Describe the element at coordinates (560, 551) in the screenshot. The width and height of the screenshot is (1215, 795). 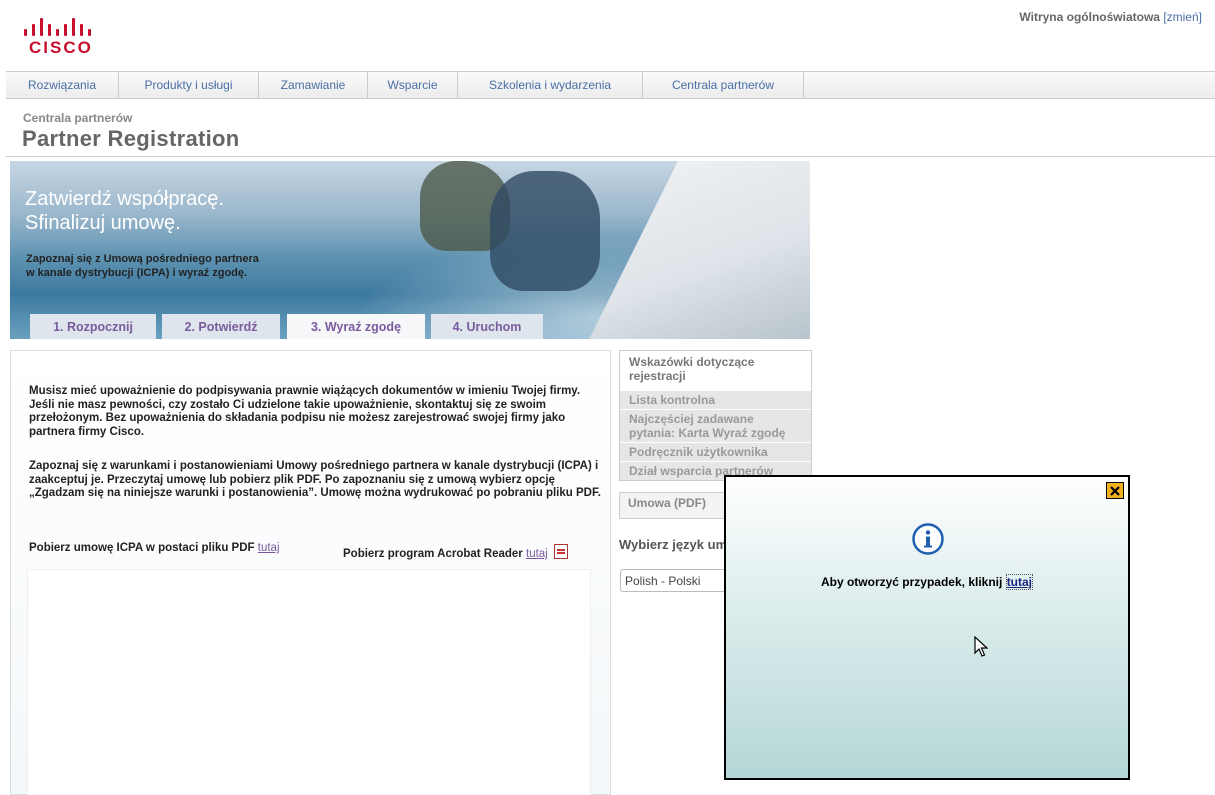
I see `pdf-icon` at that location.